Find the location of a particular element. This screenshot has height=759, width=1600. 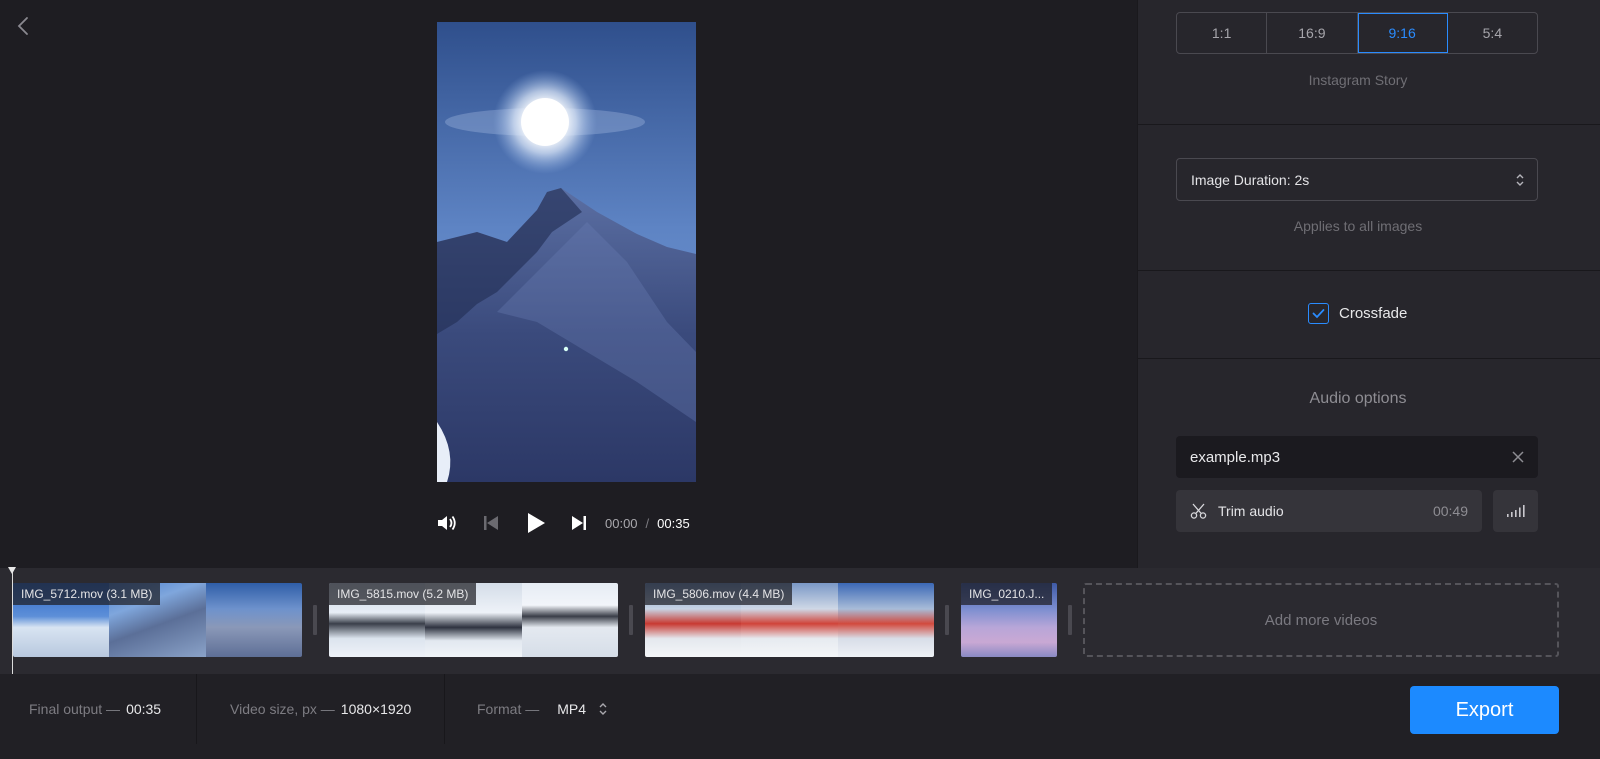

final-output-info: Final output — 00:35 is located at coordinates (95, 709).